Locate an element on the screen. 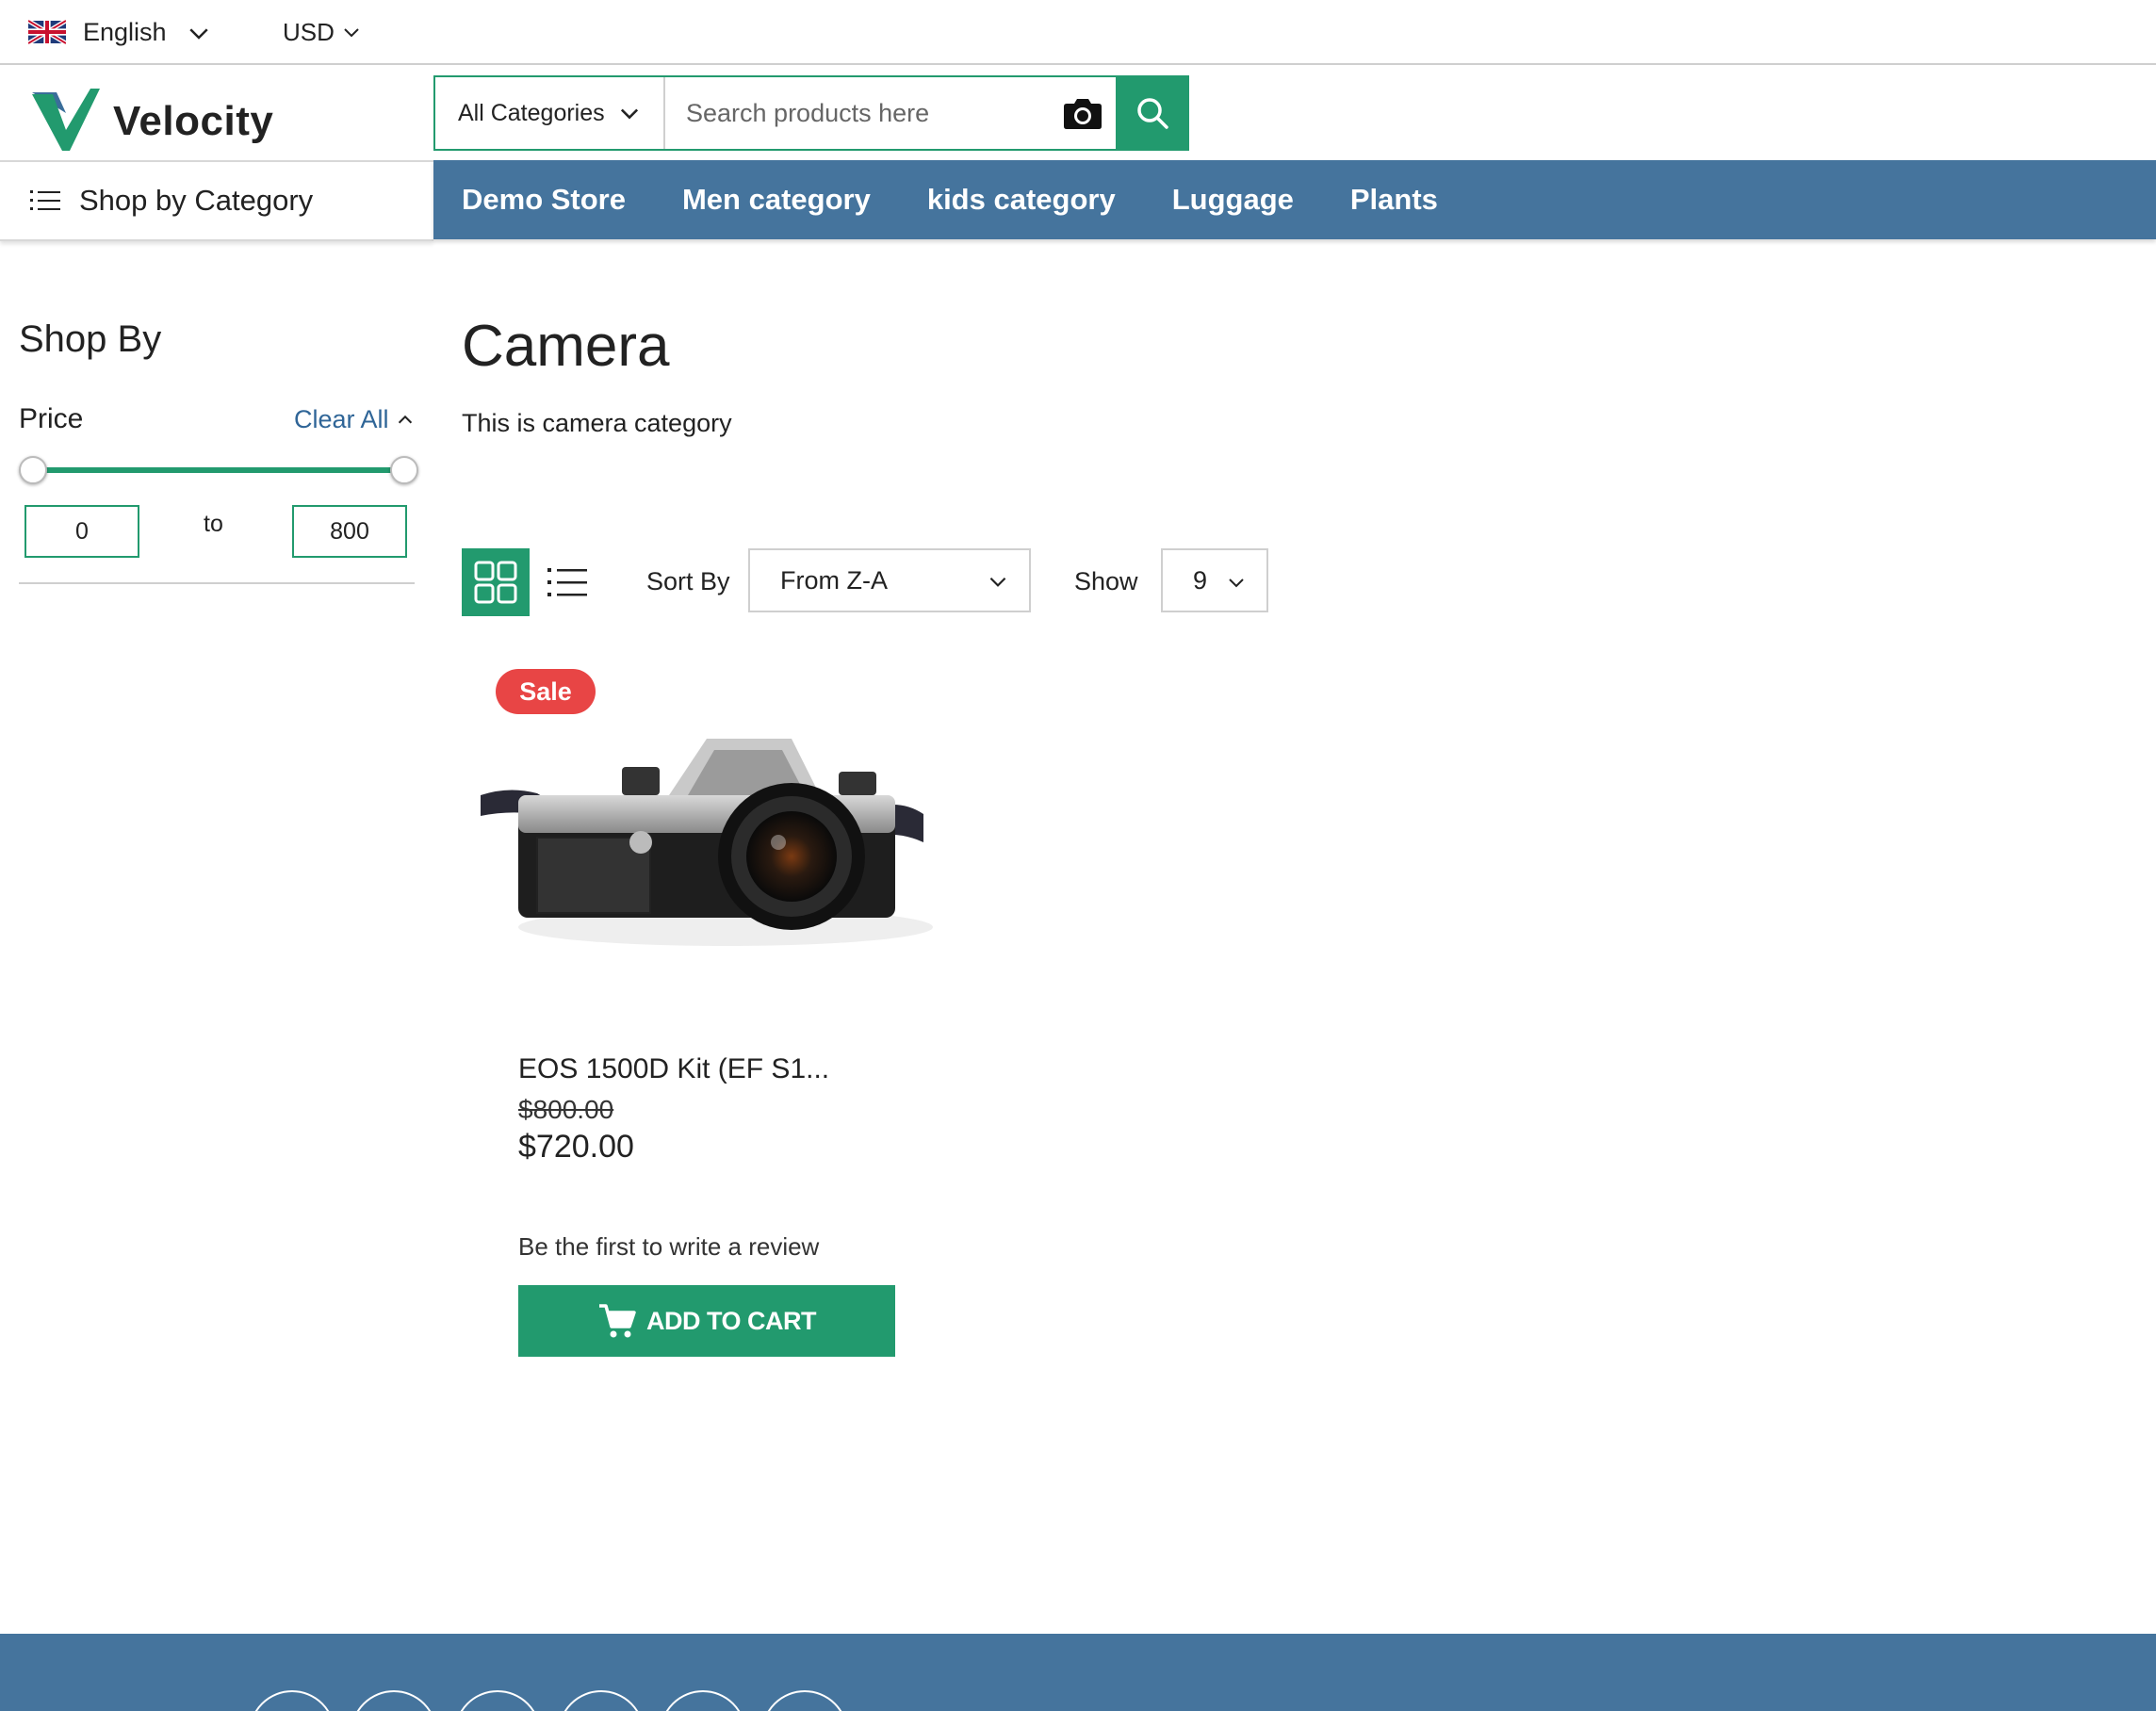  image-search-button is located at coordinates (1083, 113).